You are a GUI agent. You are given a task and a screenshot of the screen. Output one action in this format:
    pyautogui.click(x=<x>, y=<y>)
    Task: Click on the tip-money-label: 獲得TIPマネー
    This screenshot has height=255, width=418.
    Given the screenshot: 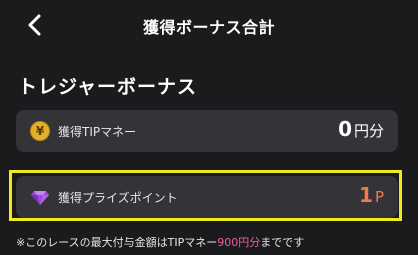 What is the action you would take?
    pyautogui.click(x=97, y=132)
    